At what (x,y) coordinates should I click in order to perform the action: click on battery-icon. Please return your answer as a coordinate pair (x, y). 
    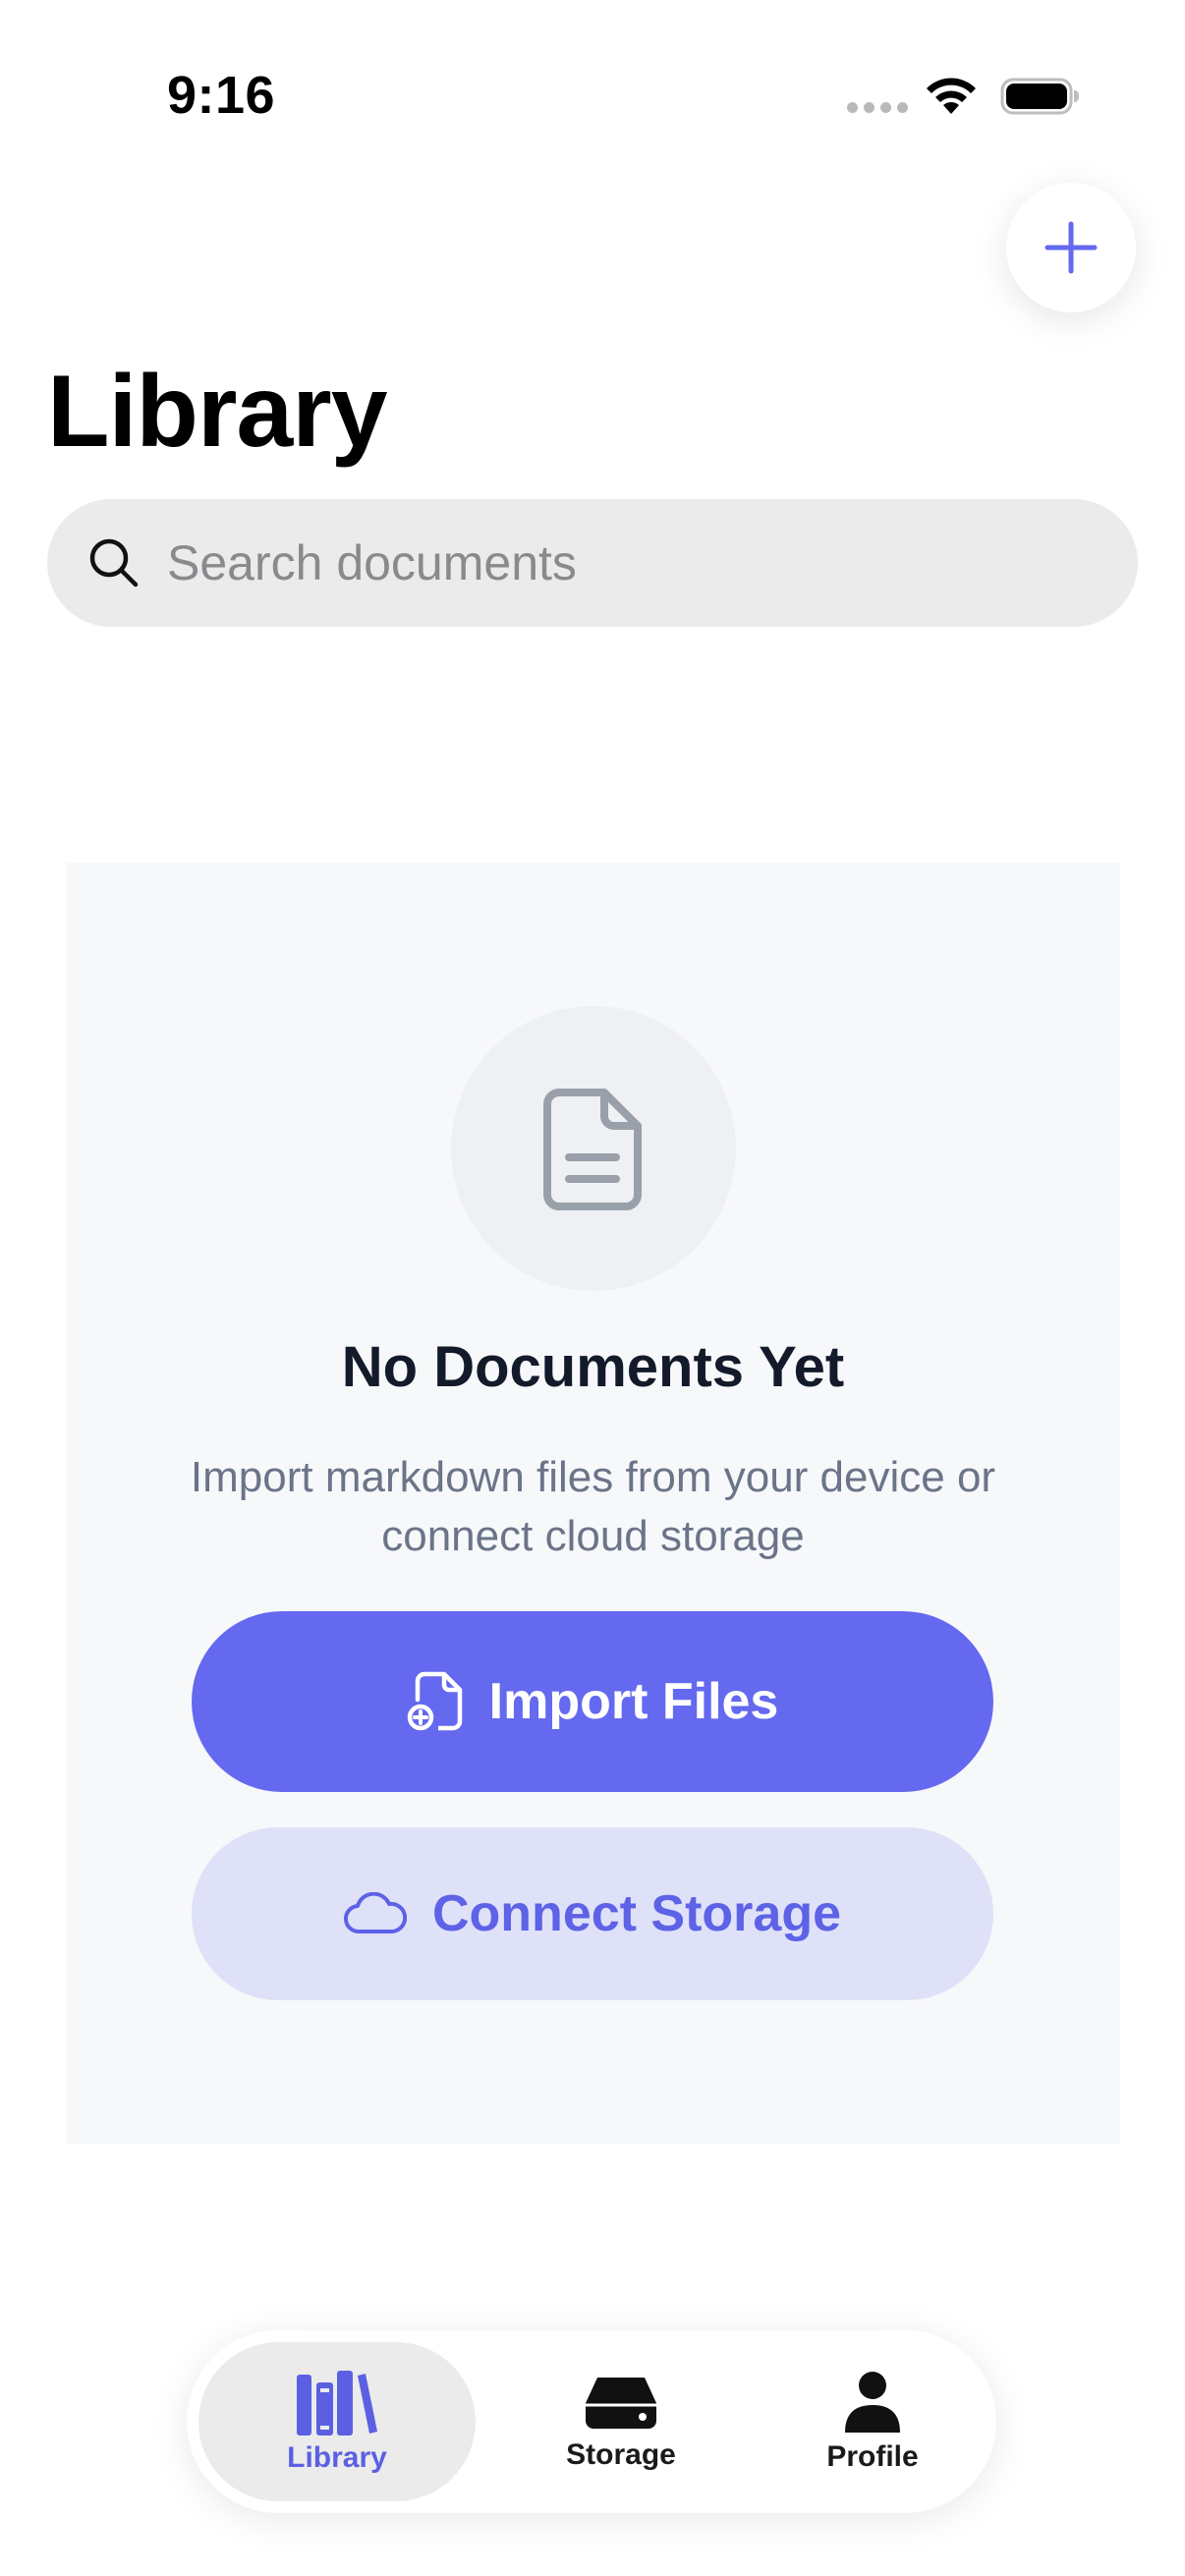
    Looking at the image, I should click on (1040, 96).